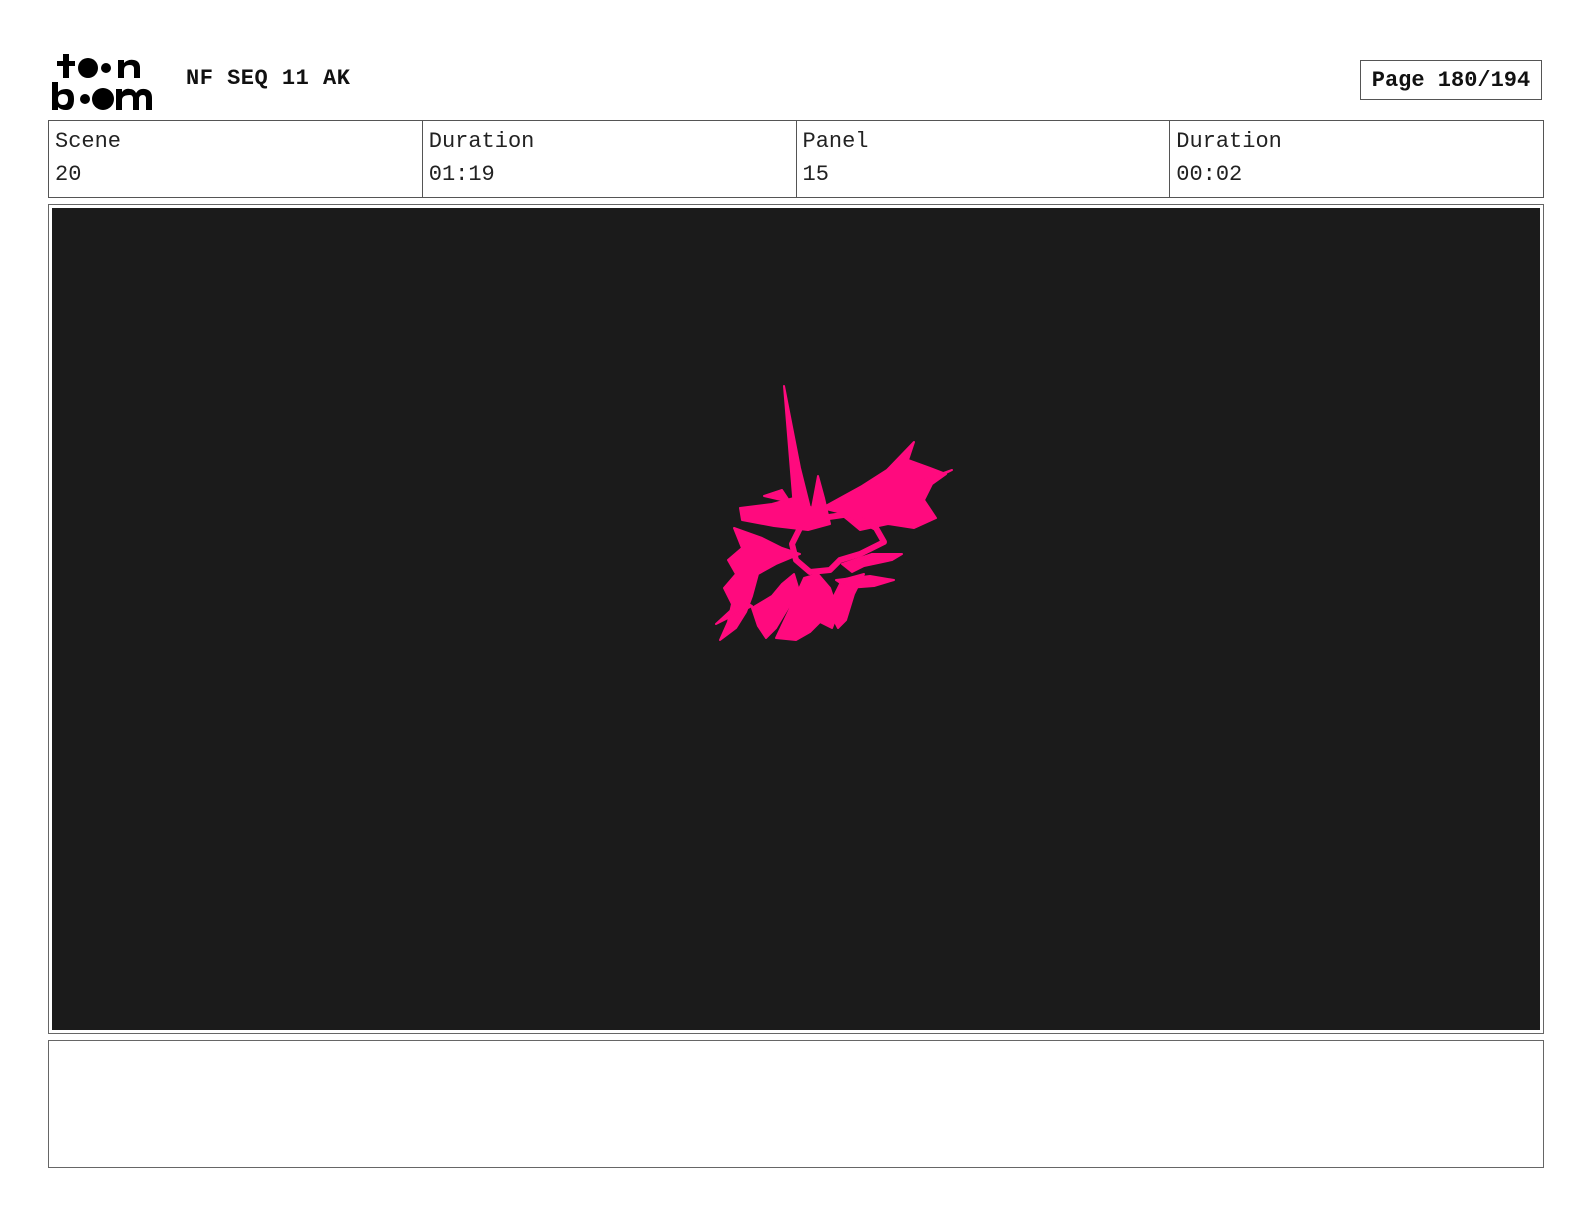 This screenshot has width=1584, height=1224. Describe the element at coordinates (68, 174) in the screenshot. I see `scene-value: 20` at that location.